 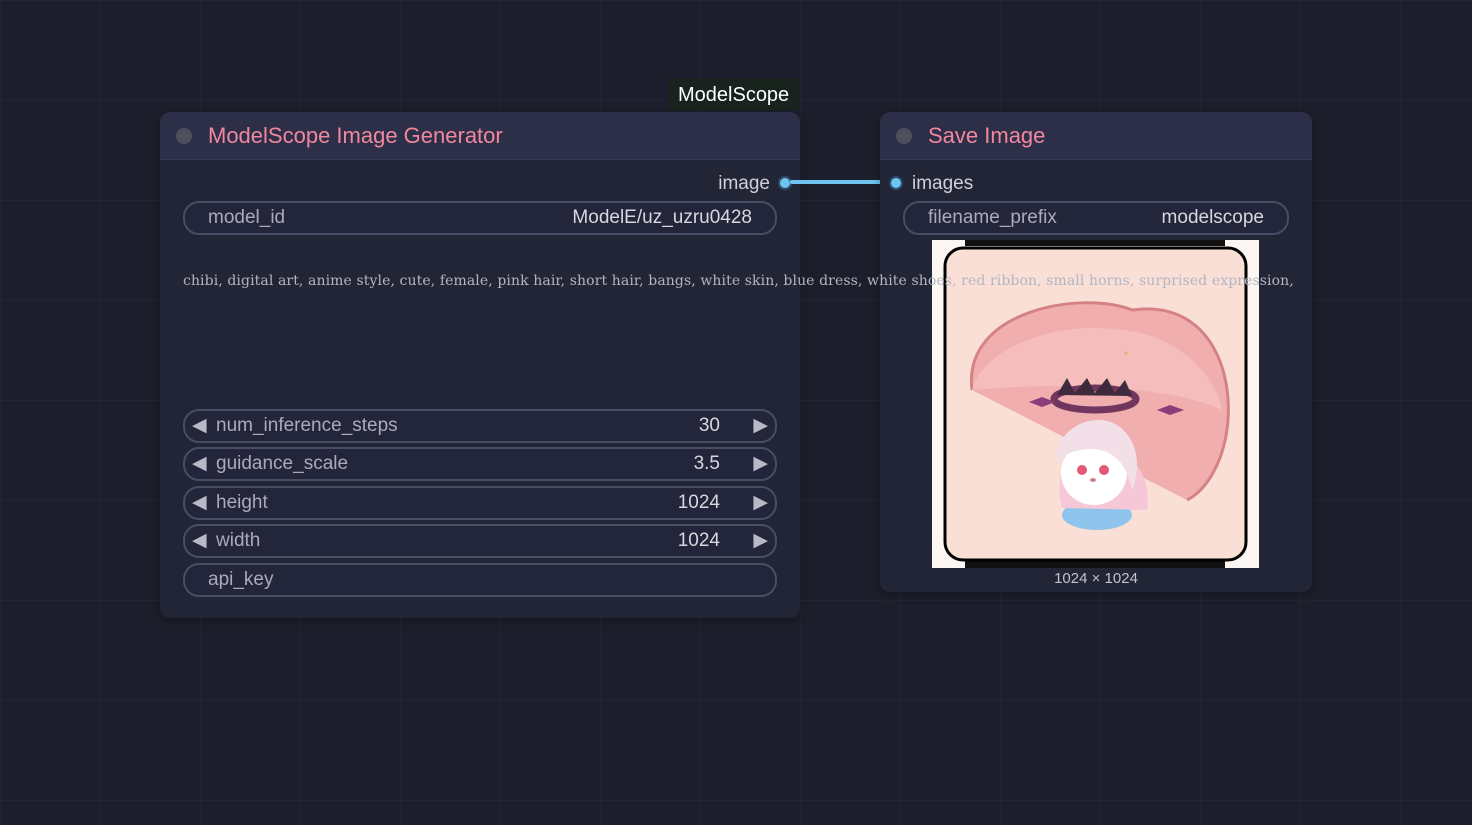 What do you see at coordinates (943, 183) in the screenshot?
I see `input-slot-label: images` at bounding box center [943, 183].